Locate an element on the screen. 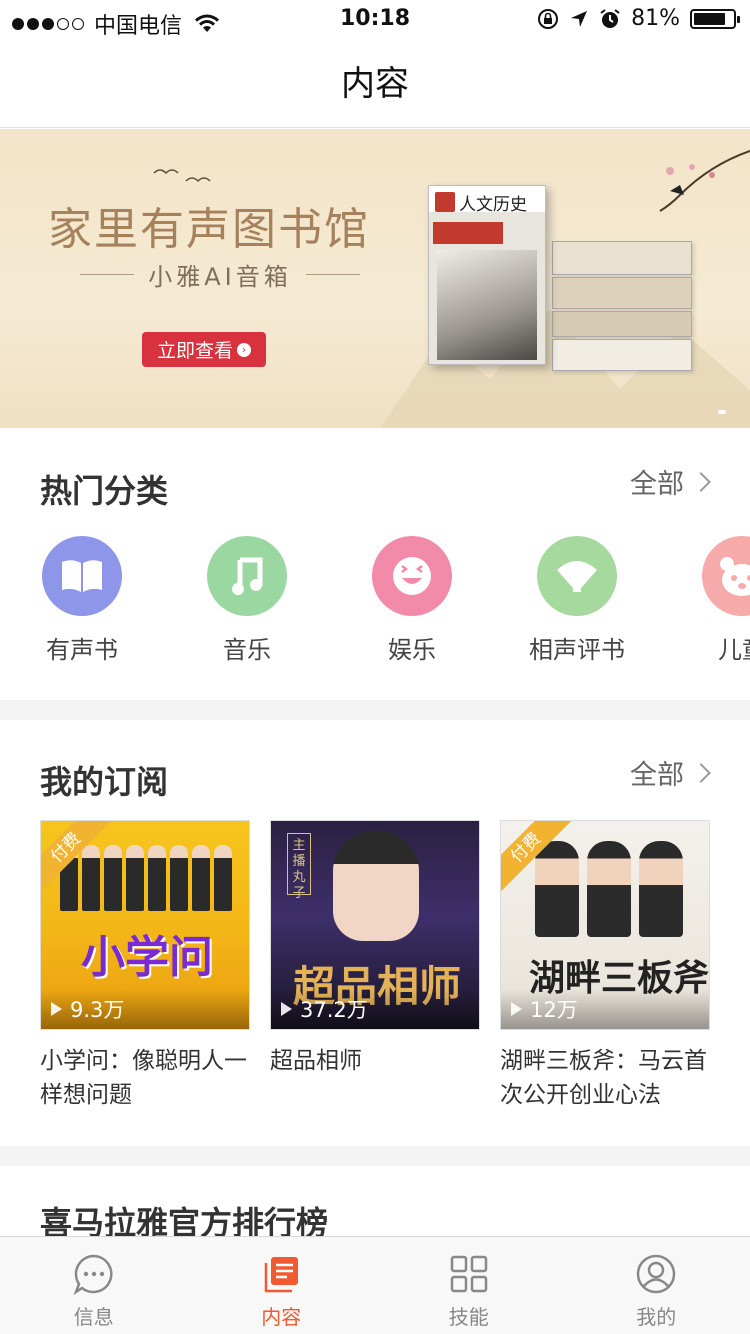 The width and height of the screenshot is (750, 1334). magazine-title: 人文历史 is located at coordinates (493, 205).